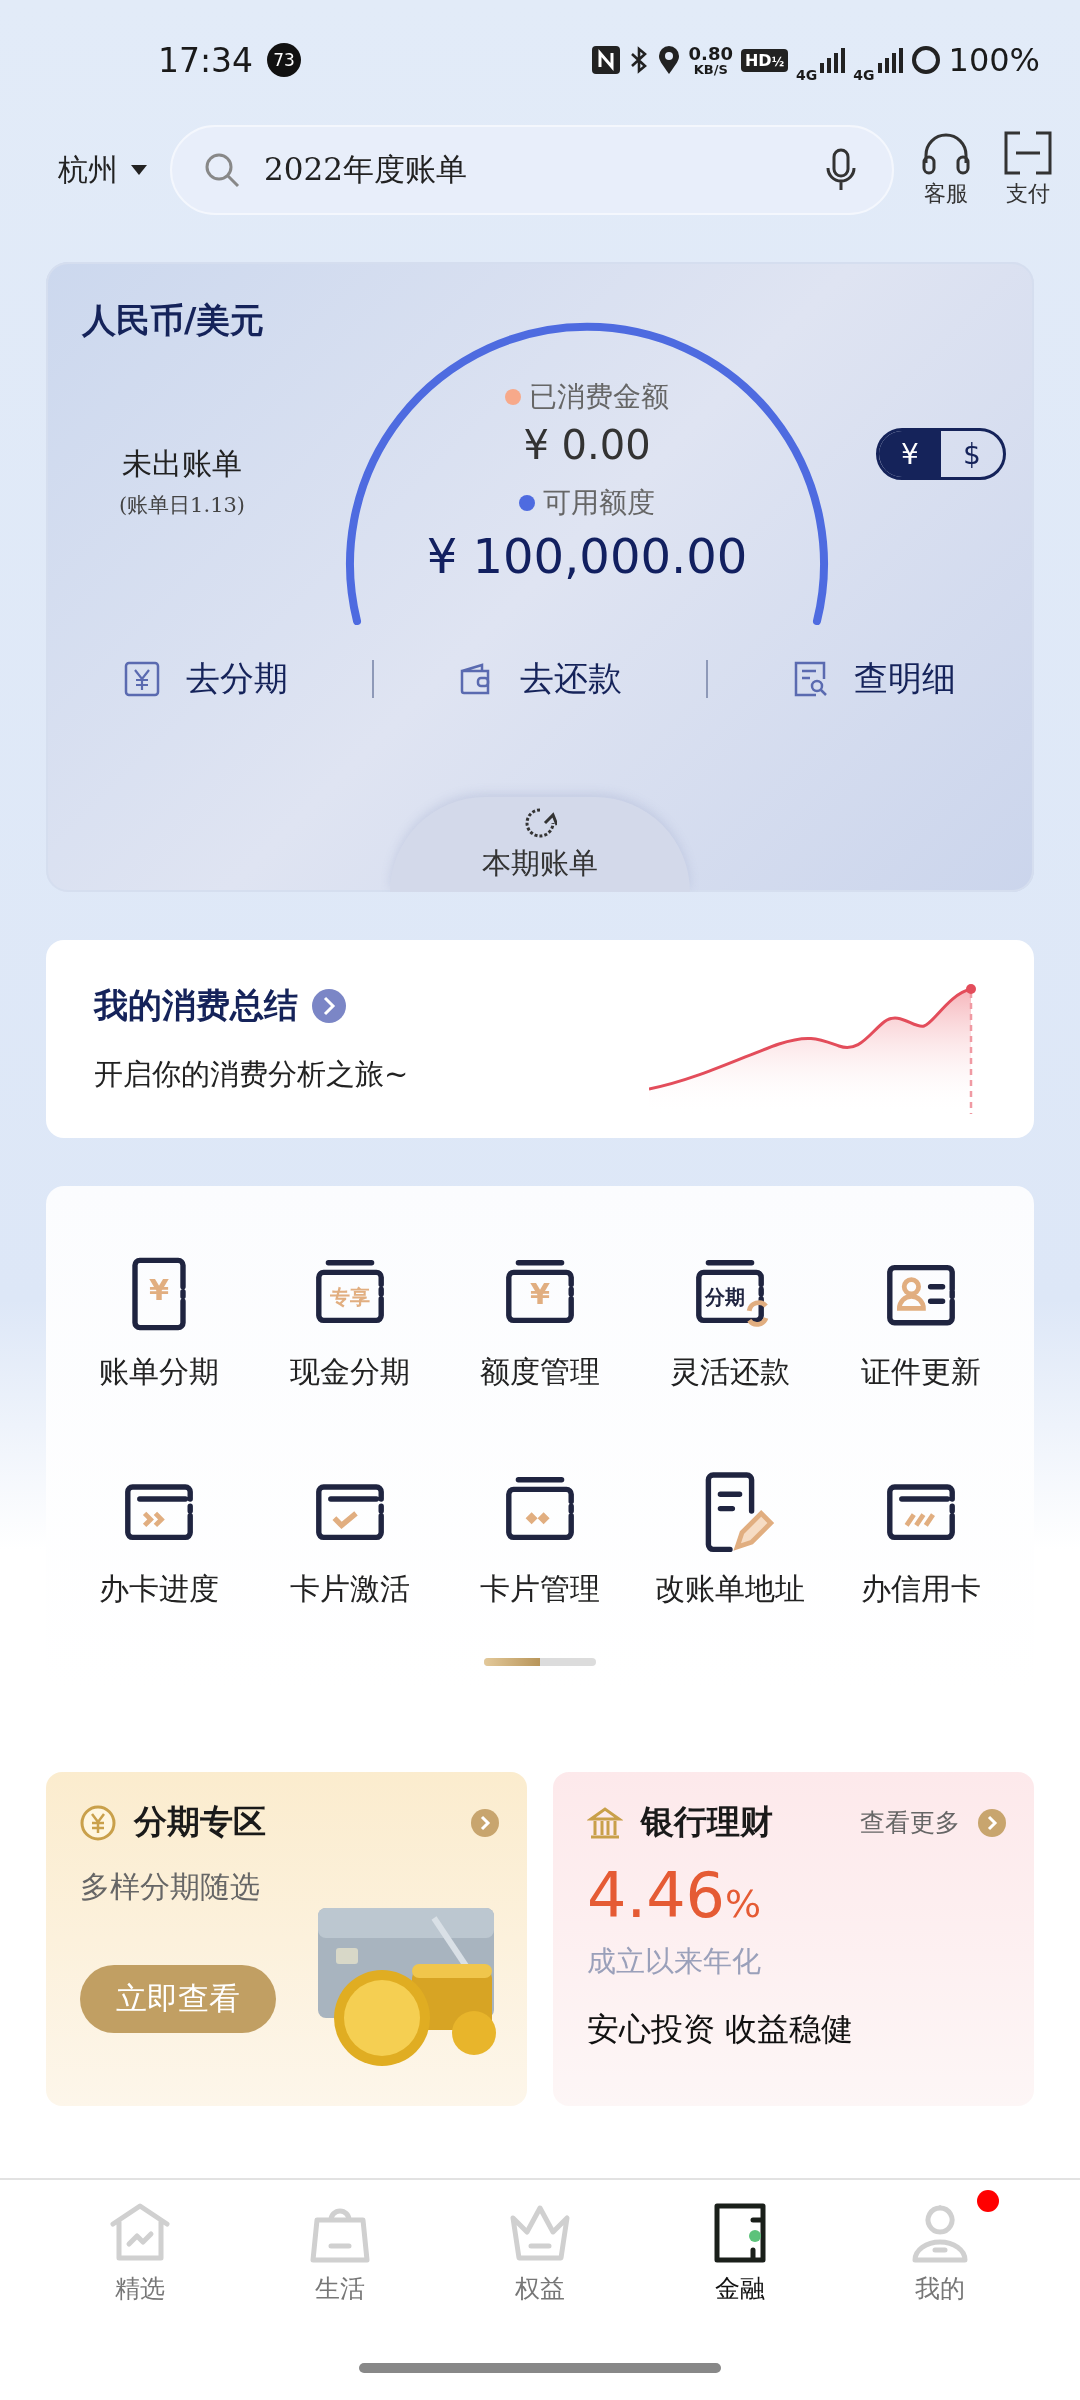 The image size is (1080, 2400). Describe the element at coordinates (349, 1319) in the screenshot. I see `service-item: 专享 现金分期` at that location.